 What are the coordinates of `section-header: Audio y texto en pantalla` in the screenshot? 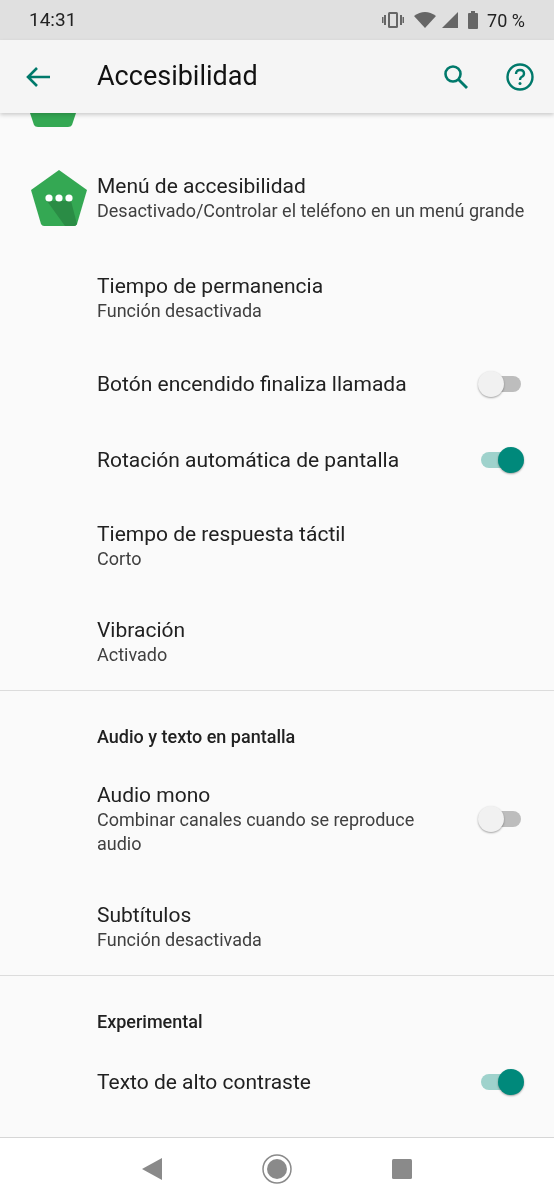 It's located at (196, 737).